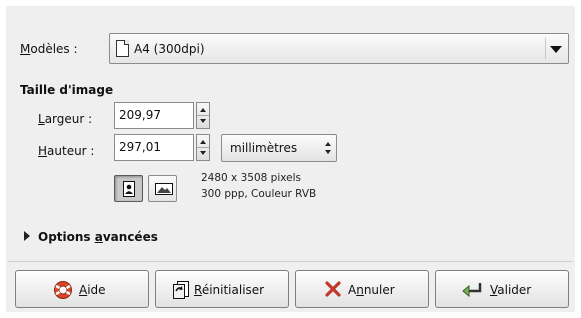  I want to click on template-selected: A4 (300dpi), so click(169, 49).